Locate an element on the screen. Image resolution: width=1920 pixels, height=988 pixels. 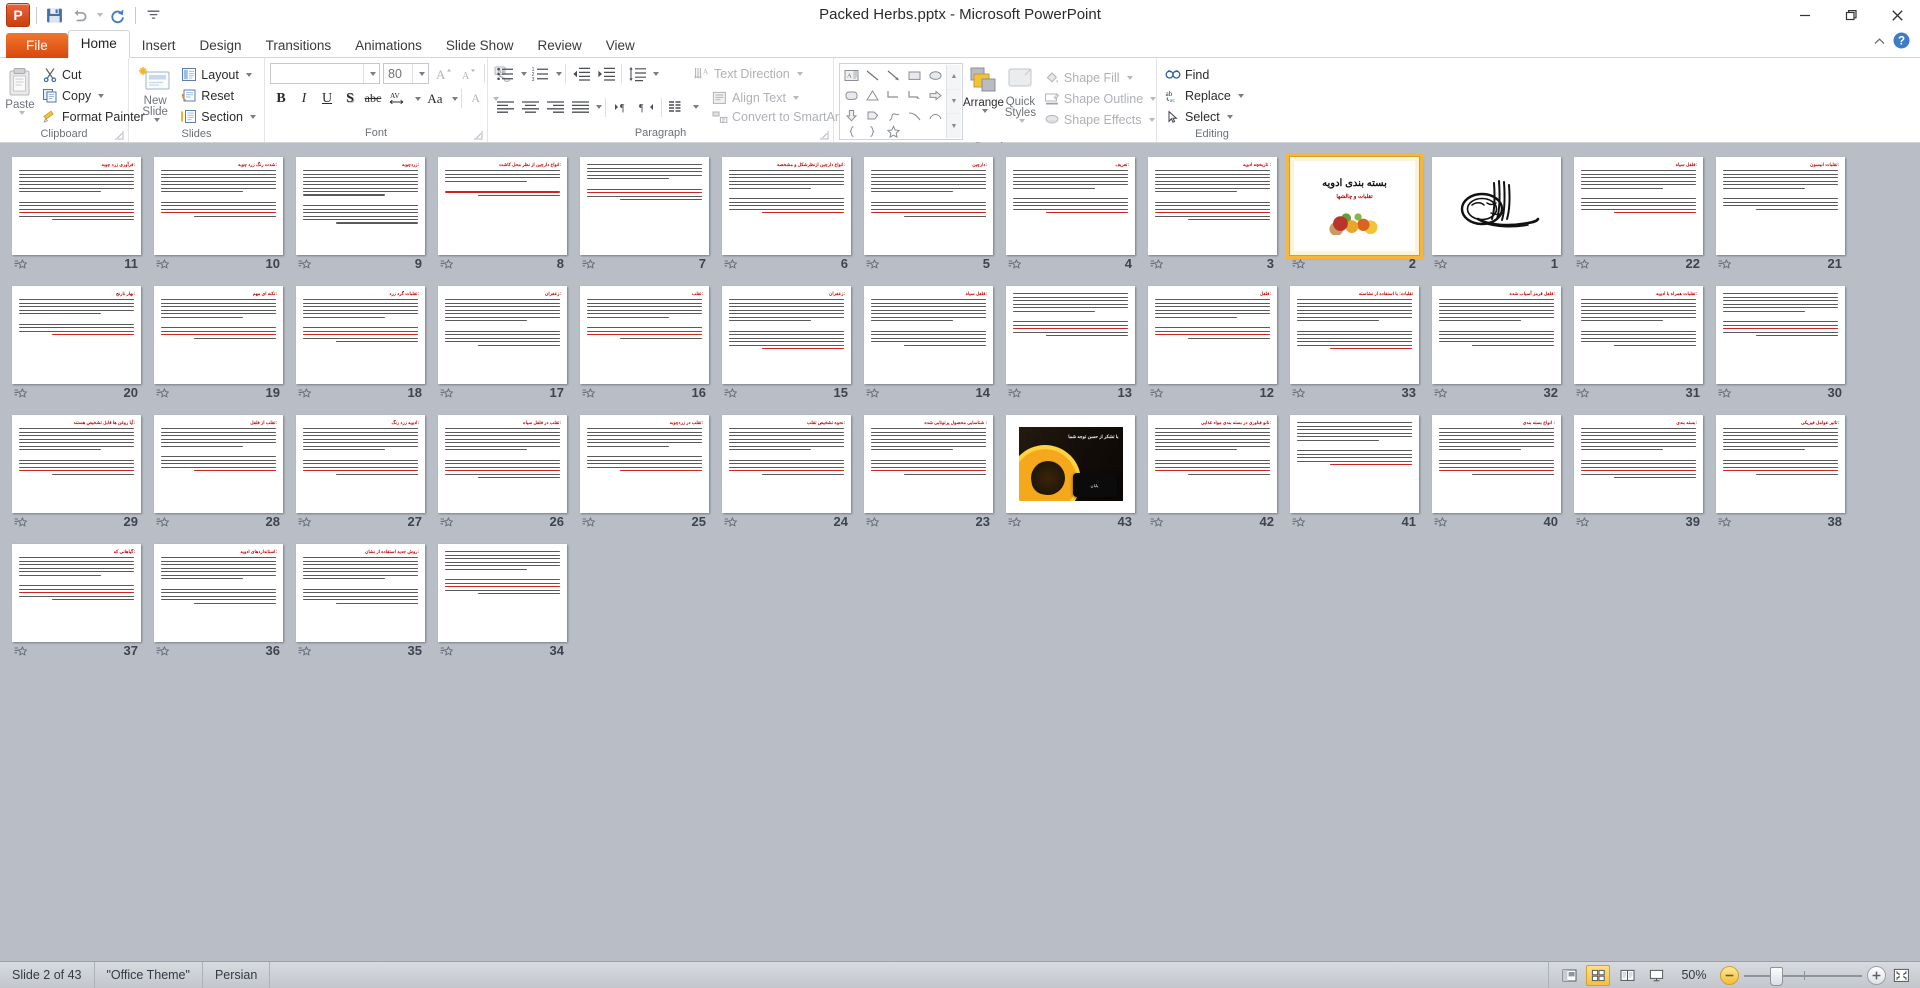
shape-freeform-icon is located at coordinates (893, 115).